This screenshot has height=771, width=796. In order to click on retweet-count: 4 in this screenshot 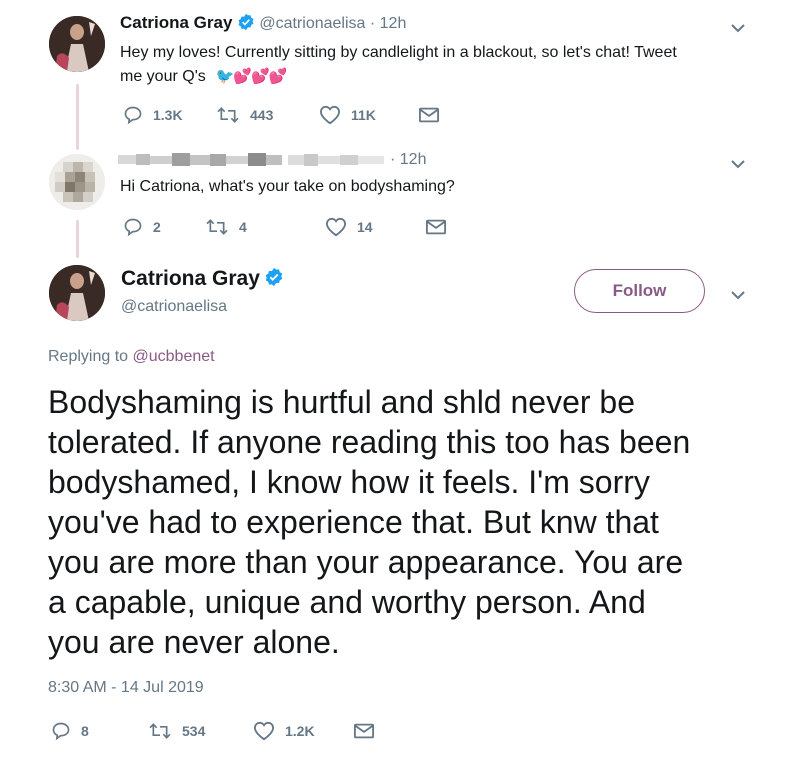, I will do `click(243, 227)`.